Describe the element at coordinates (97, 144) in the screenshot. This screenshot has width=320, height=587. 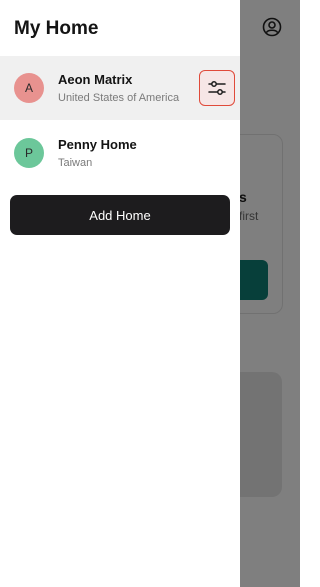
I see `home-name: Penny Home` at that location.